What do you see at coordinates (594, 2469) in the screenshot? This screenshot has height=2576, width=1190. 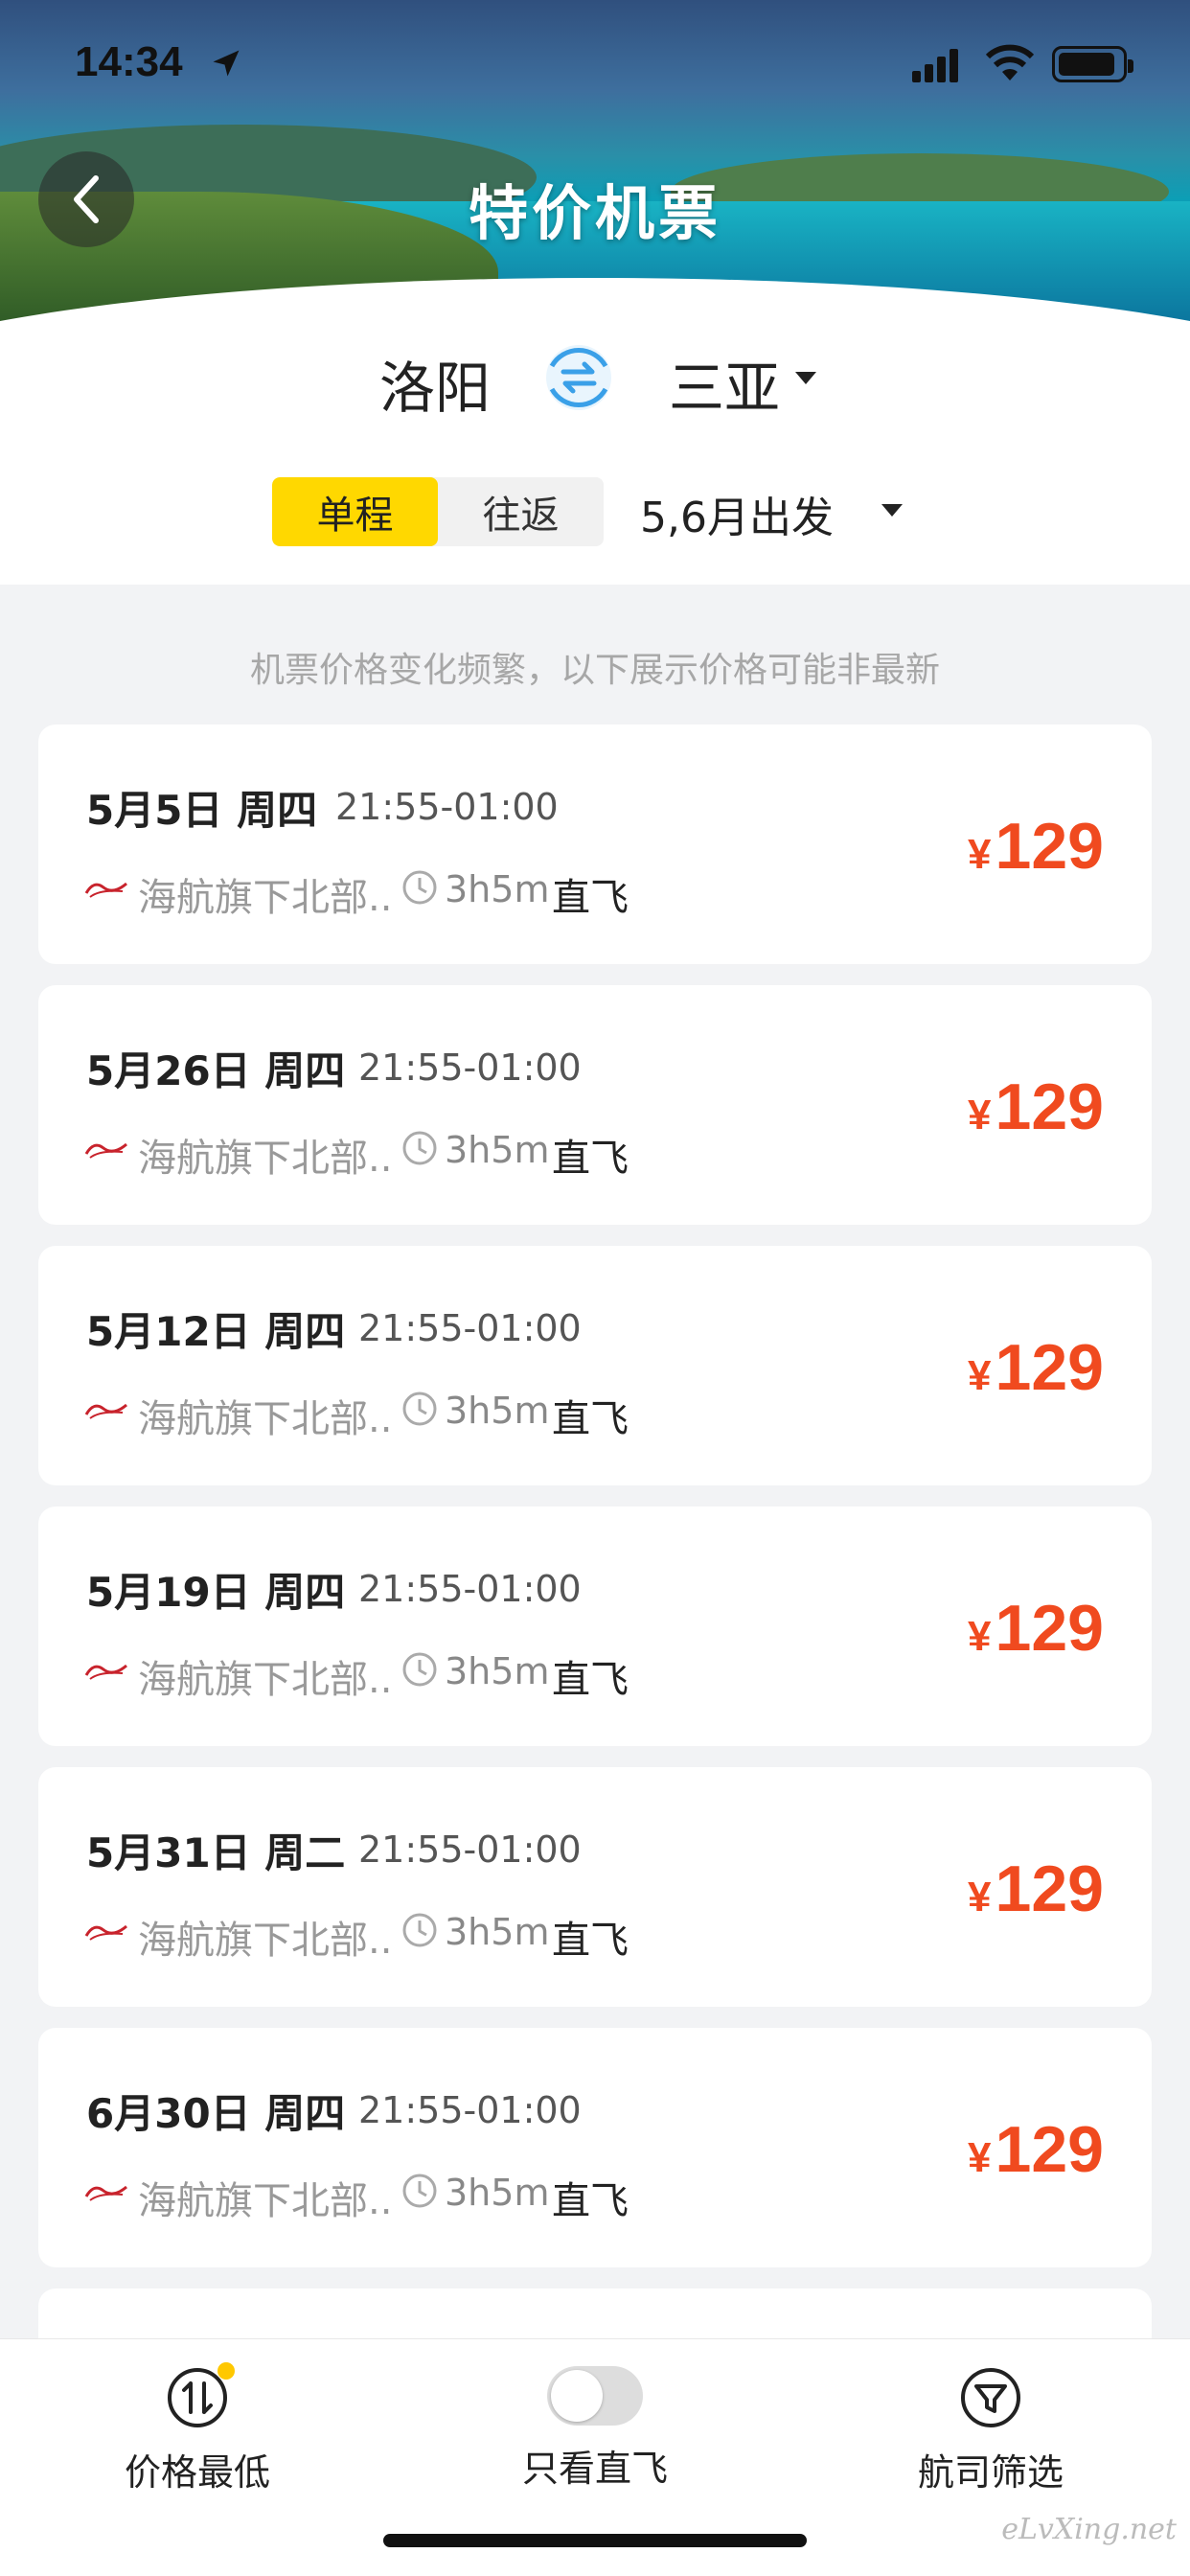 I see `direct-only-label: 只看直飞` at bounding box center [594, 2469].